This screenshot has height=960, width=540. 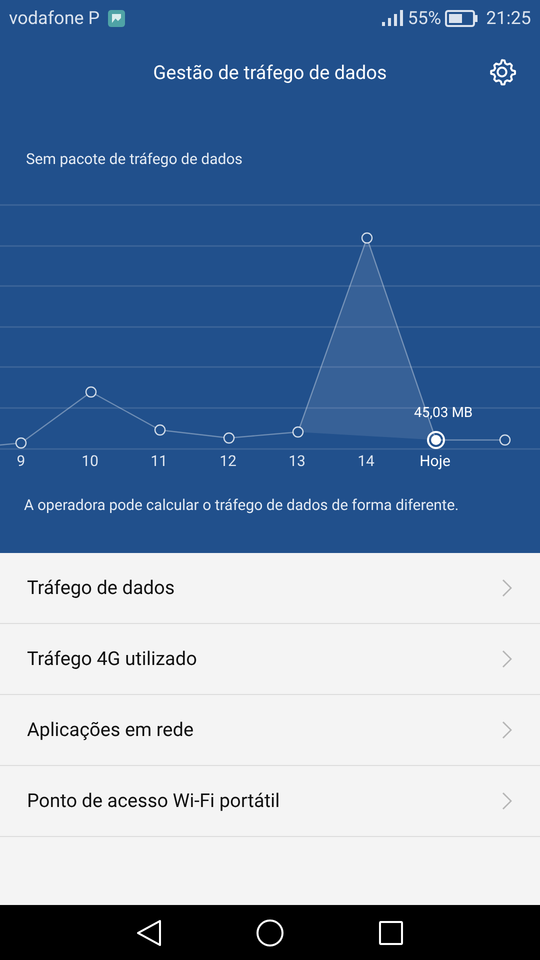 I want to click on selected-point, so click(x=436, y=440).